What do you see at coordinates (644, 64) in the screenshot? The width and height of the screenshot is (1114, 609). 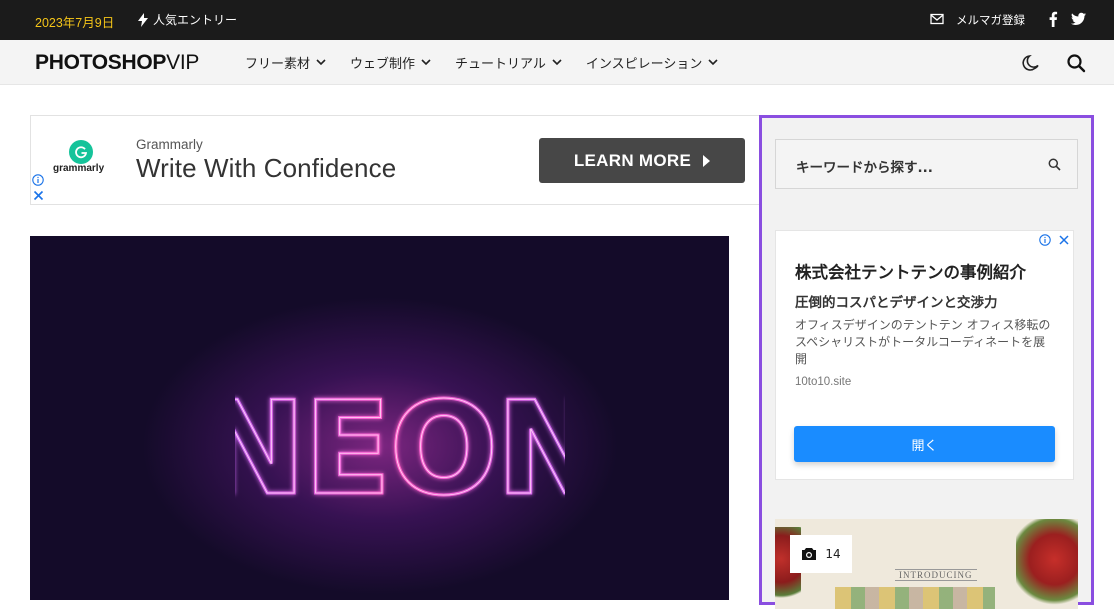 I see `nav-item-label: インスピレーション` at bounding box center [644, 64].